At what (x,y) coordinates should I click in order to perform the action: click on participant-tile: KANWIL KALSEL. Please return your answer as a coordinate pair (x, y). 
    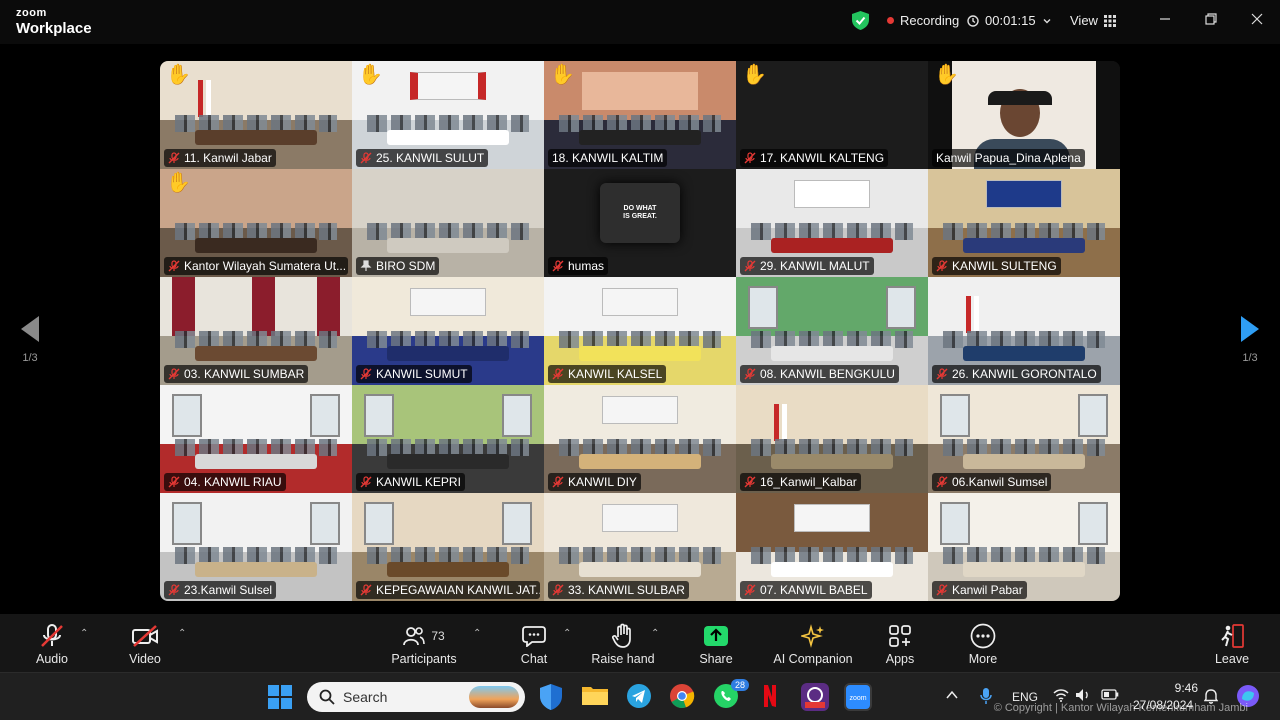
    Looking at the image, I should click on (640, 331).